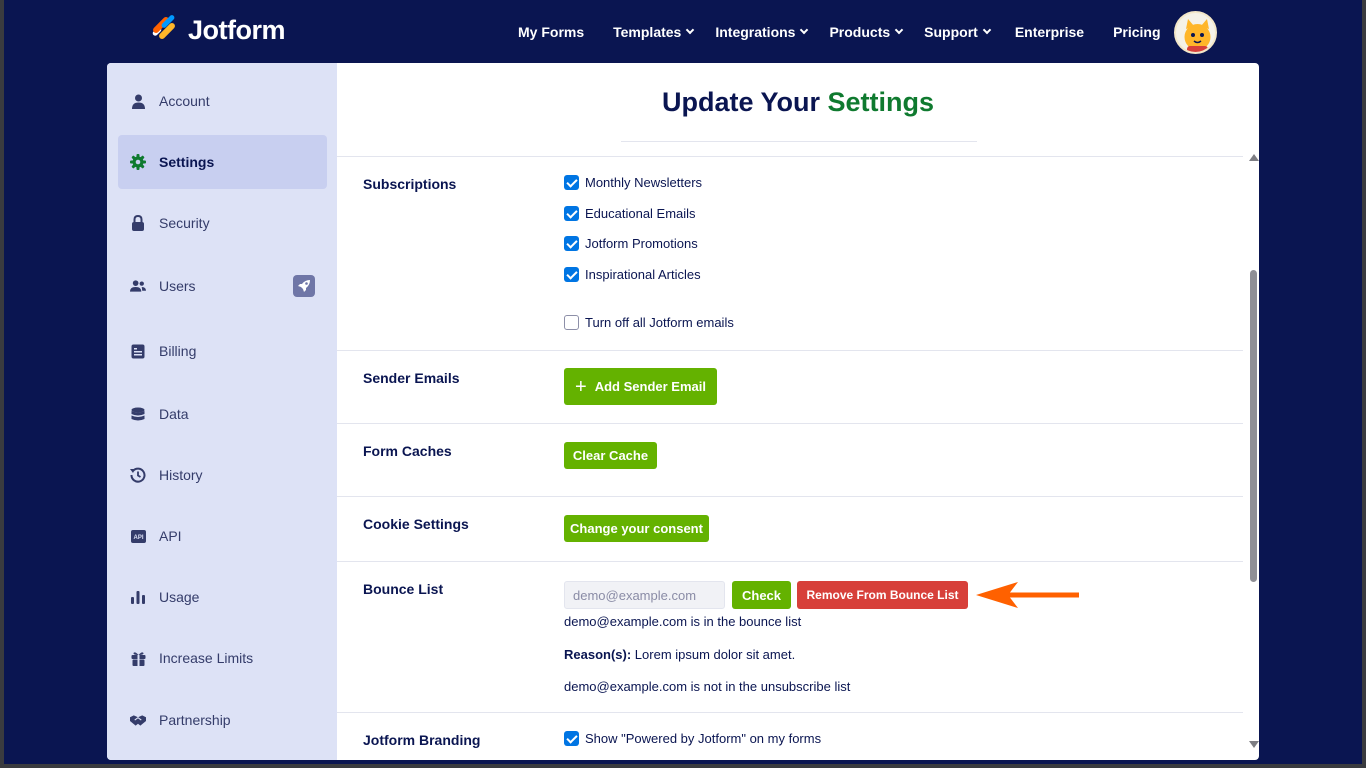 This screenshot has height=768, width=1366. I want to click on nav-label: My Forms, so click(551, 32).